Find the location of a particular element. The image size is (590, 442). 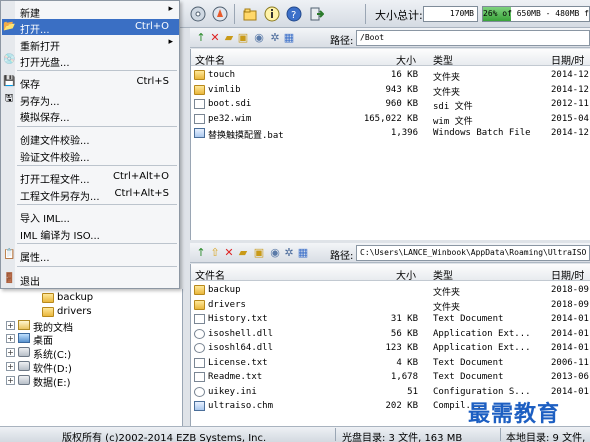

bottom-column-header: 文件名 大小 类型 日期/时 is located at coordinates (390, 273).